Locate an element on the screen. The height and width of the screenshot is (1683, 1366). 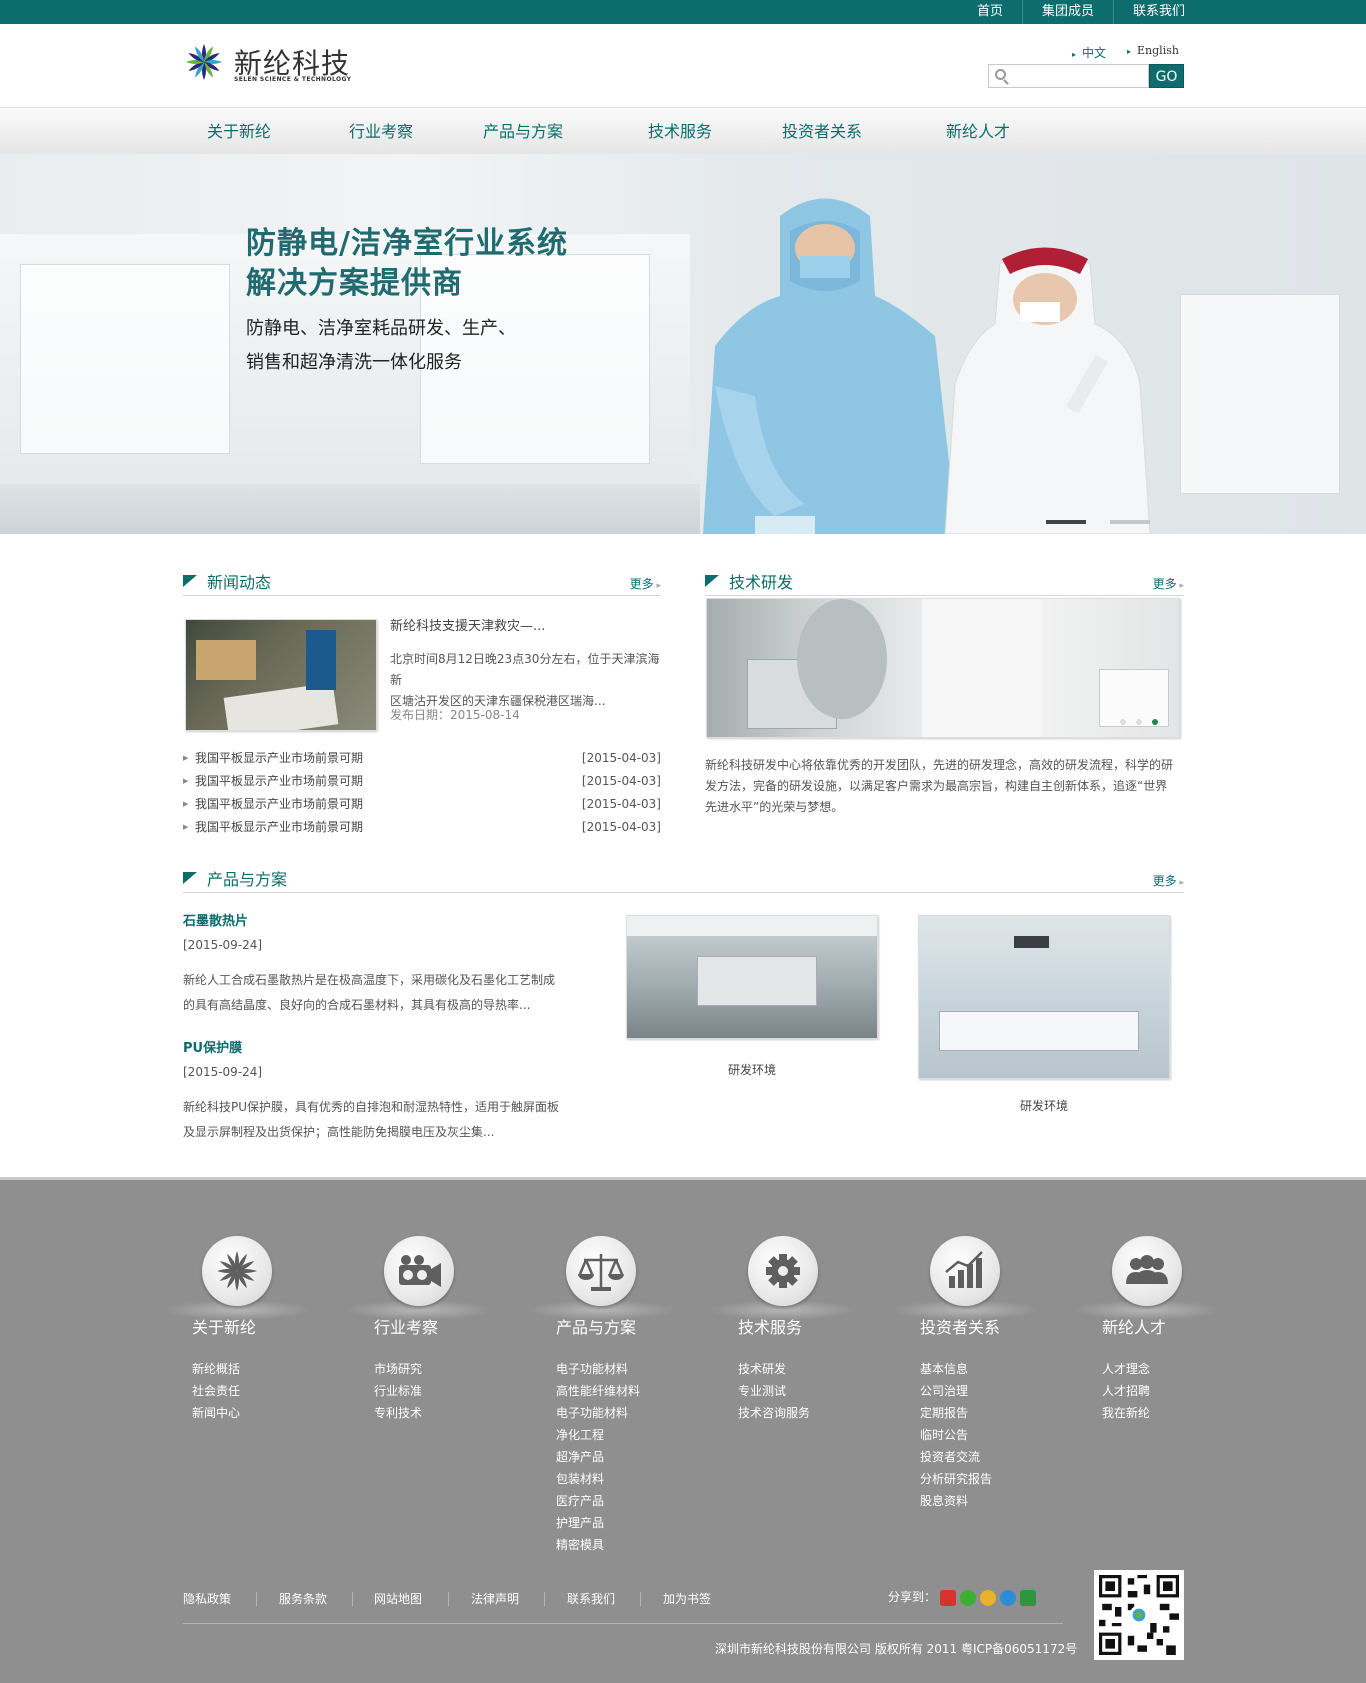
news-more-link: 更多 is located at coordinates (645, 583).